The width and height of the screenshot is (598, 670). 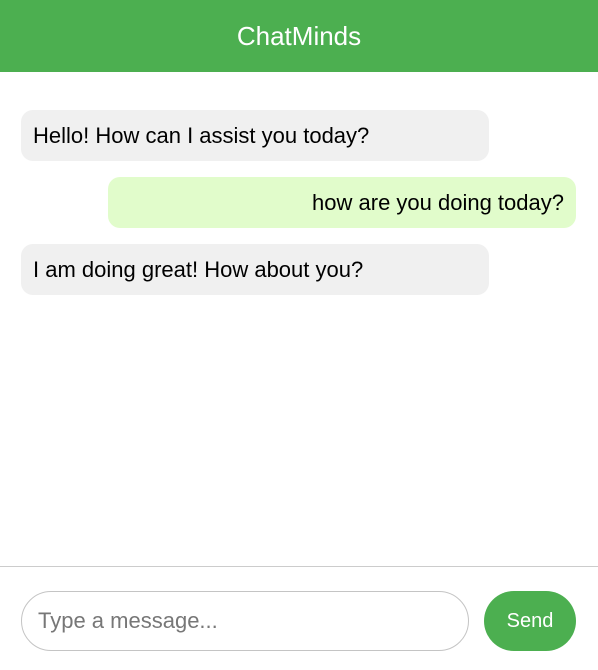 What do you see at coordinates (438, 202) in the screenshot?
I see `message-text: how are you doing today?` at bounding box center [438, 202].